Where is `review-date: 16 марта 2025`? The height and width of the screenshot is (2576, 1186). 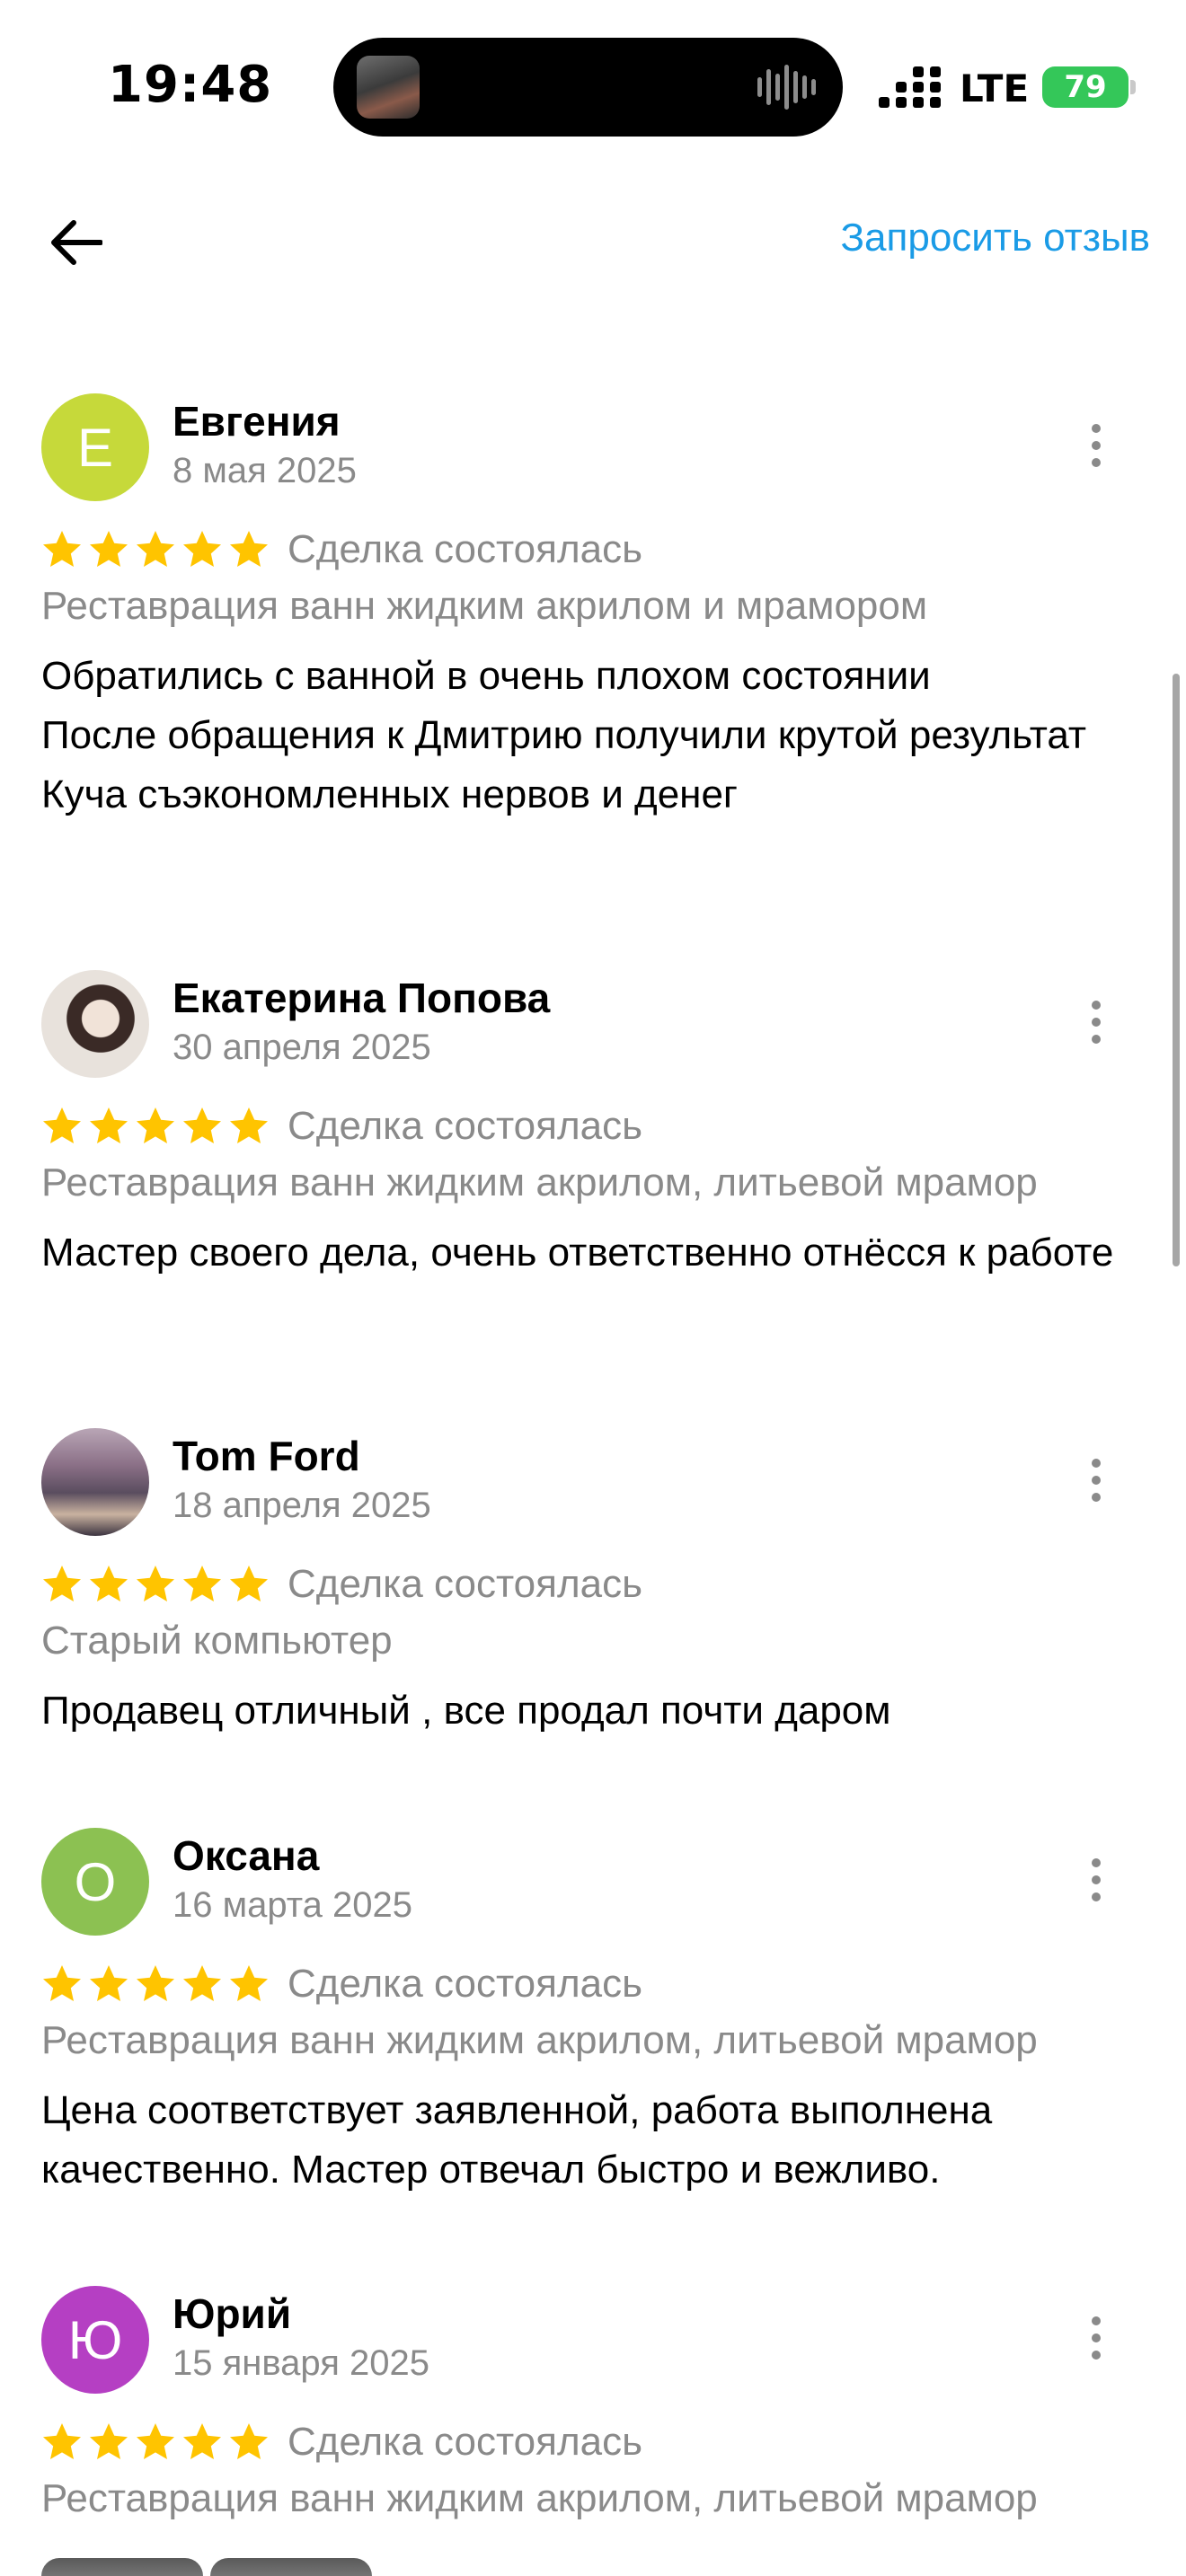 review-date: 16 марта 2025 is located at coordinates (292, 1905).